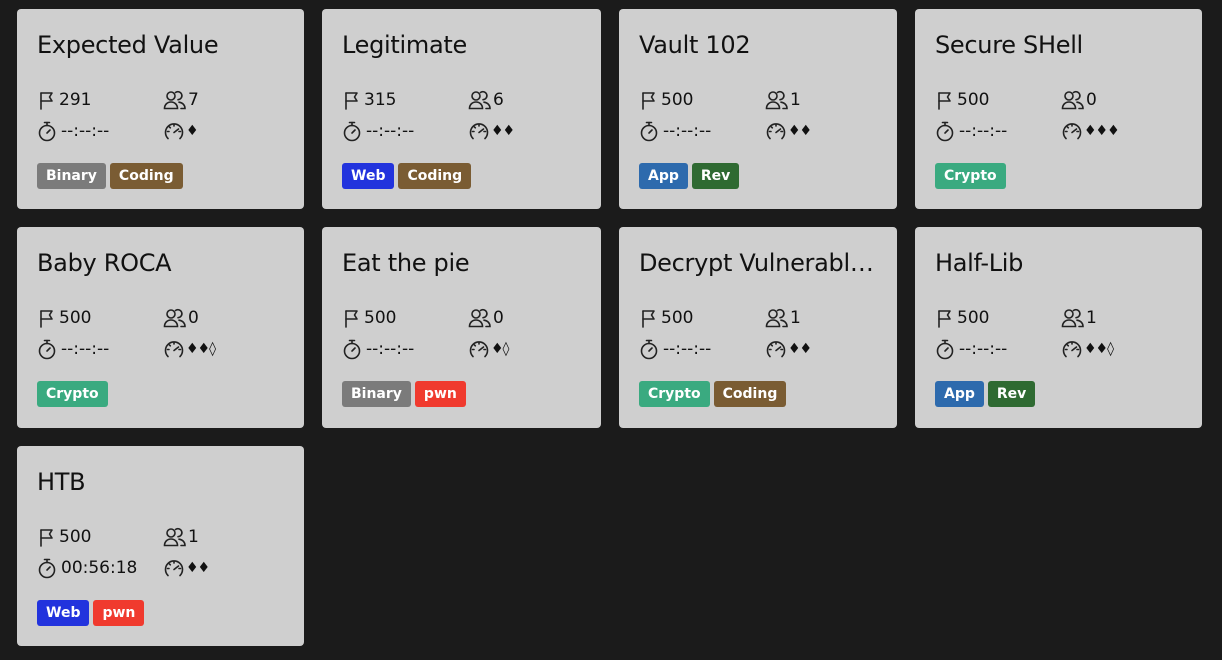  What do you see at coordinates (128, 45) in the screenshot?
I see `challenge-title: Expected Value` at bounding box center [128, 45].